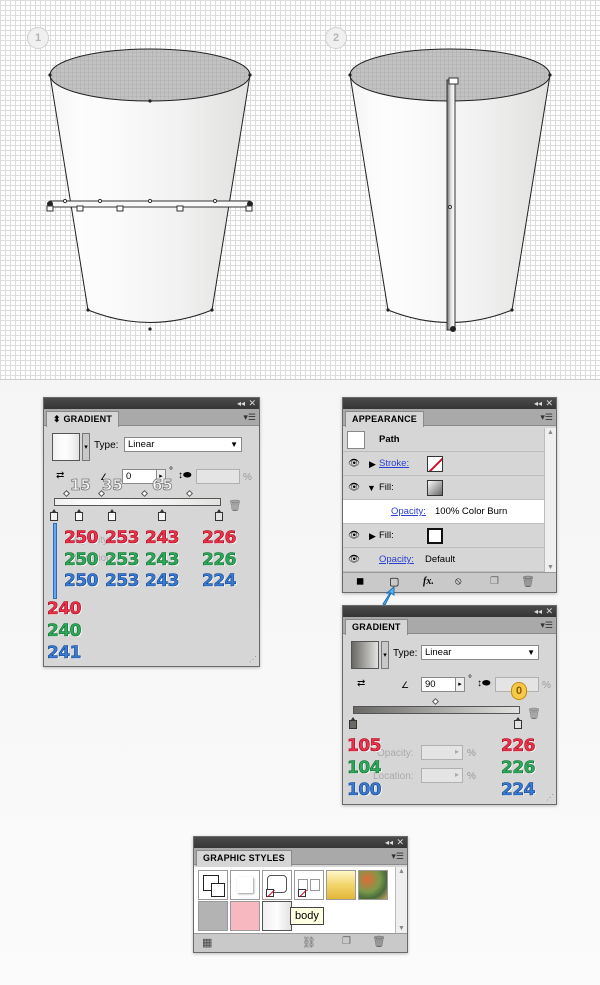  What do you see at coordinates (213, 885) in the screenshot?
I see `style-swatch-default` at bounding box center [213, 885].